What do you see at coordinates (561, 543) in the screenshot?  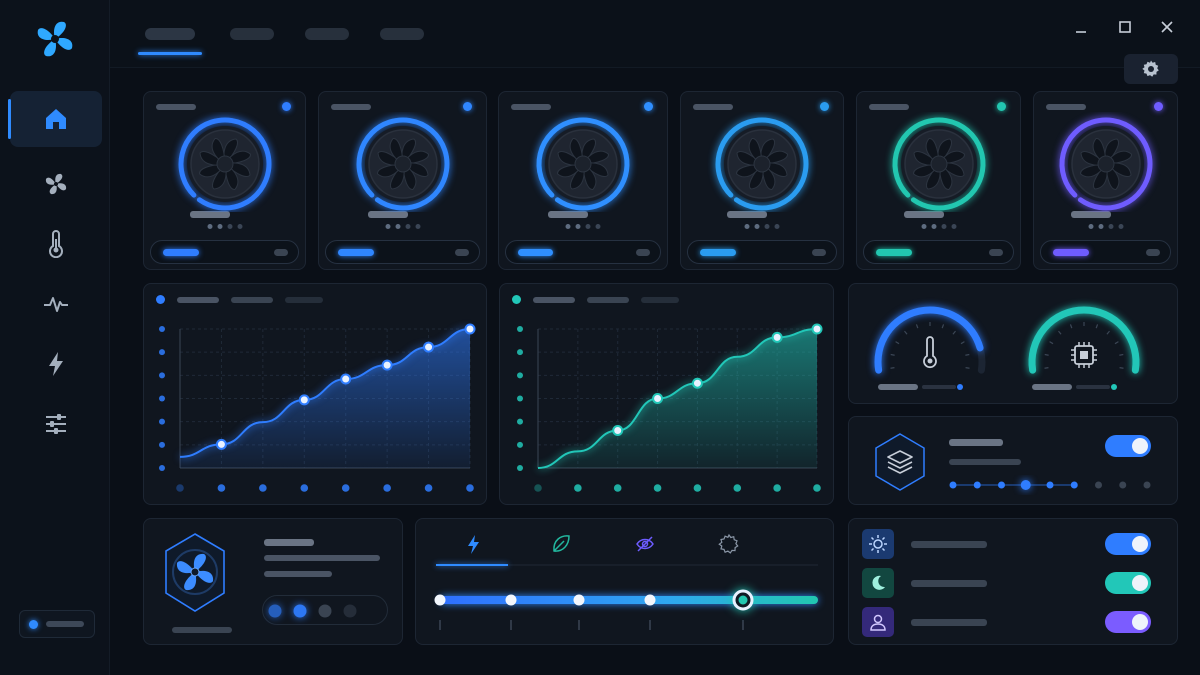 I see `leaf-icon` at bounding box center [561, 543].